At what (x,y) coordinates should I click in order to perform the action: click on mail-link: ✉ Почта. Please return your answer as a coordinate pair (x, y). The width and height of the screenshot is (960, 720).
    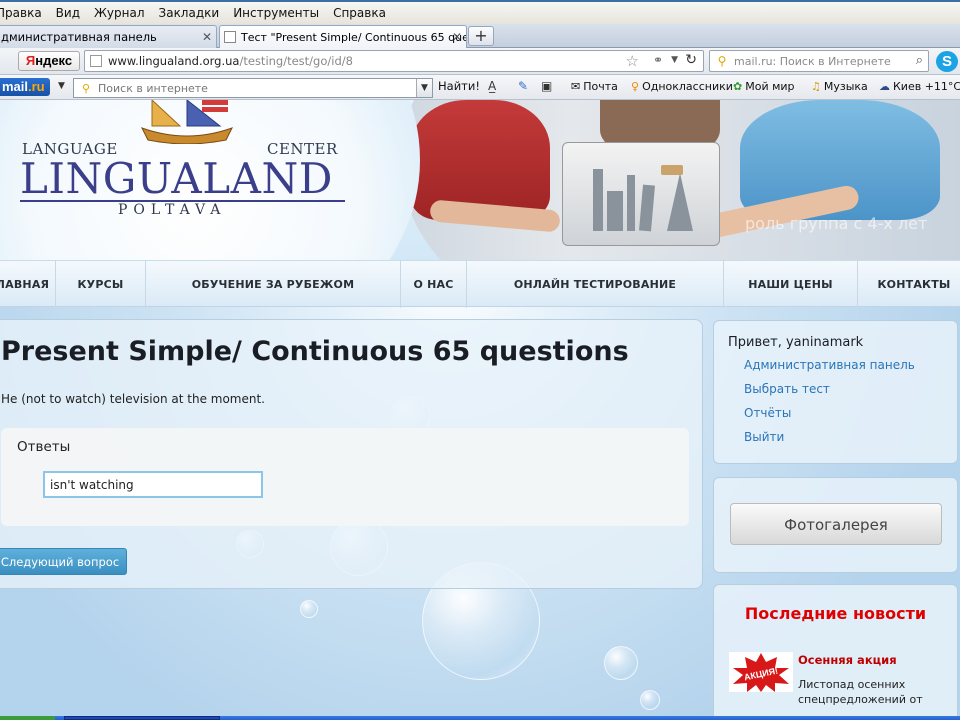
    Looking at the image, I should click on (594, 86).